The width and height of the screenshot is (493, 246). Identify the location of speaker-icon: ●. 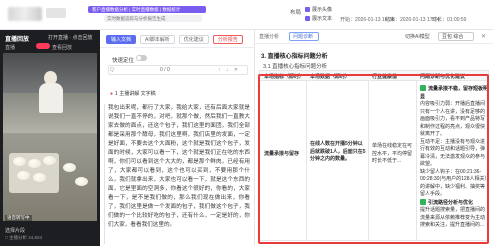
(112, 93).